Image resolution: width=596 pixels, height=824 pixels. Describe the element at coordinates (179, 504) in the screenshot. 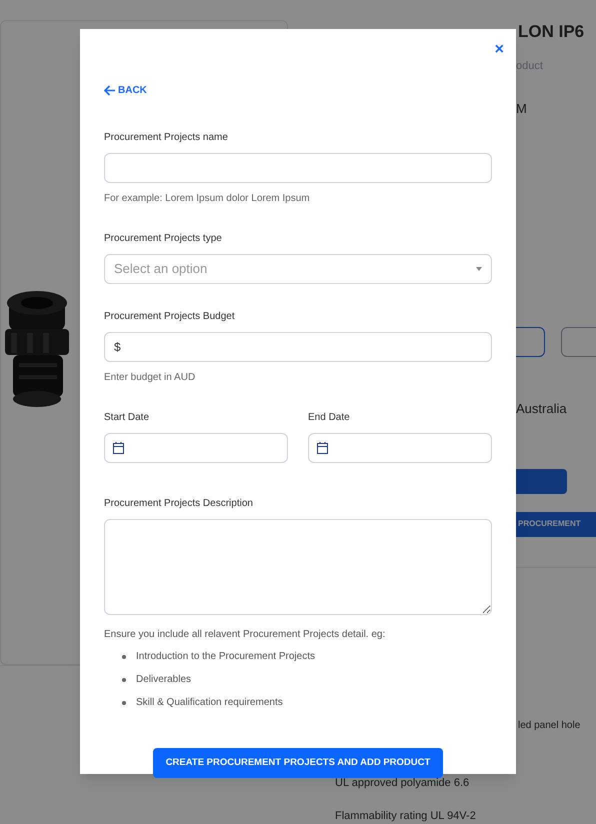

I see `field-label: Procurement Projects Description` at that location.